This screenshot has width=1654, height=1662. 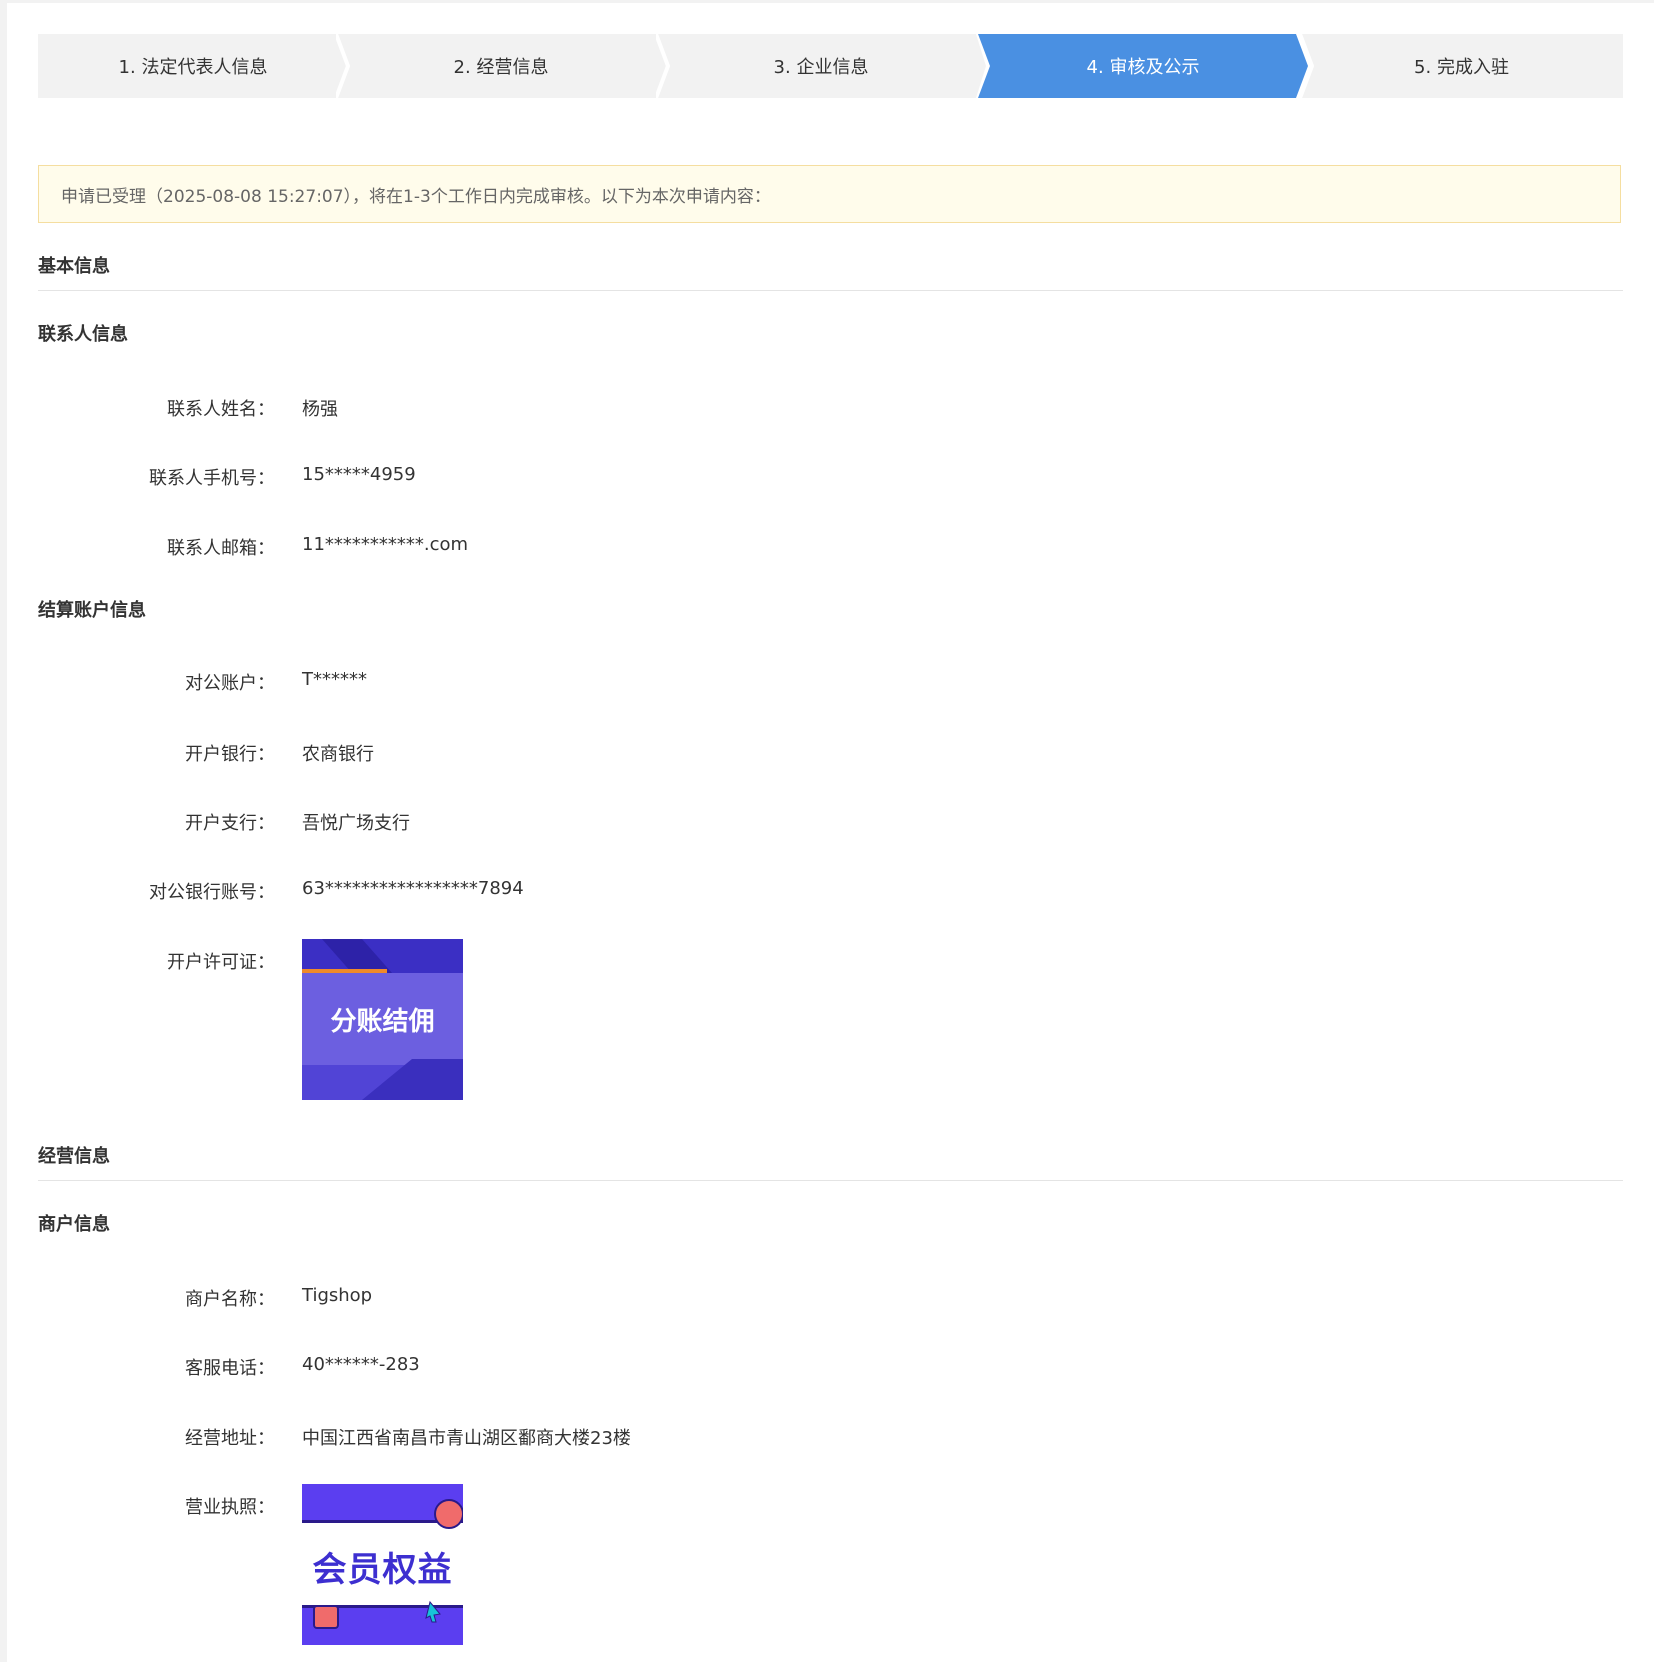 I want to click on business-license-label: 营业执照：, so click(x=230, y=1507).